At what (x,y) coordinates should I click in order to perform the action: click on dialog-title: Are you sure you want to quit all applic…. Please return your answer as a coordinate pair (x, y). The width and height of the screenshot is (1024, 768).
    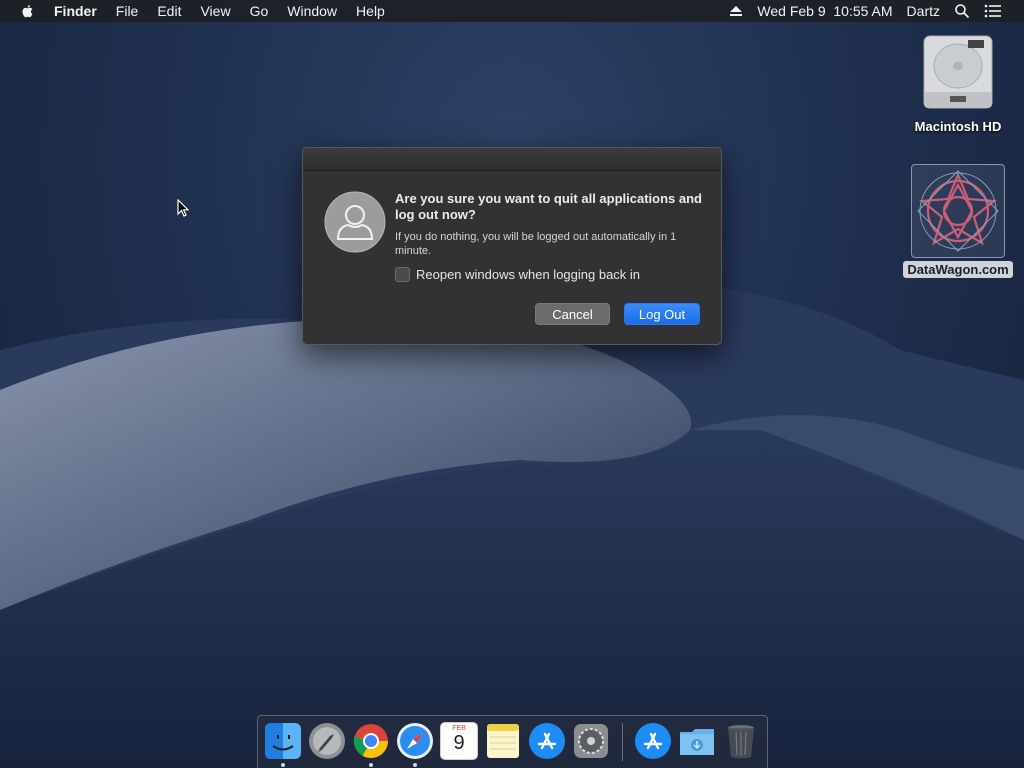
    Looking at the image, I should click on (548, 206).